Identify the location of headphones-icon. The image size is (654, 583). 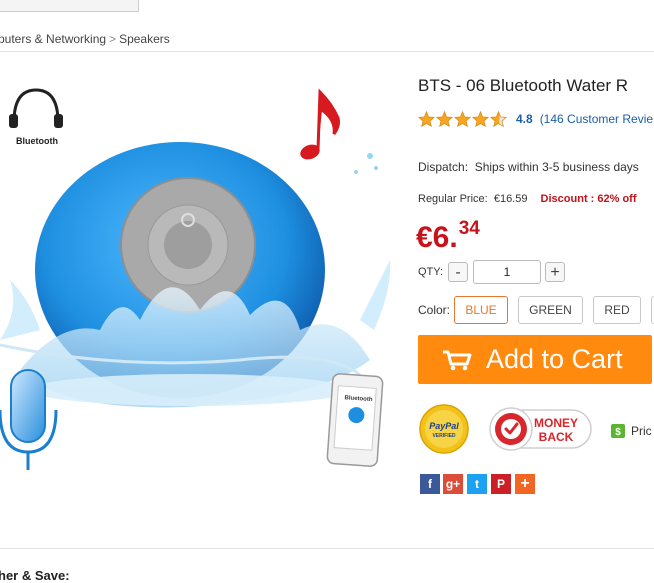
(36, 108).